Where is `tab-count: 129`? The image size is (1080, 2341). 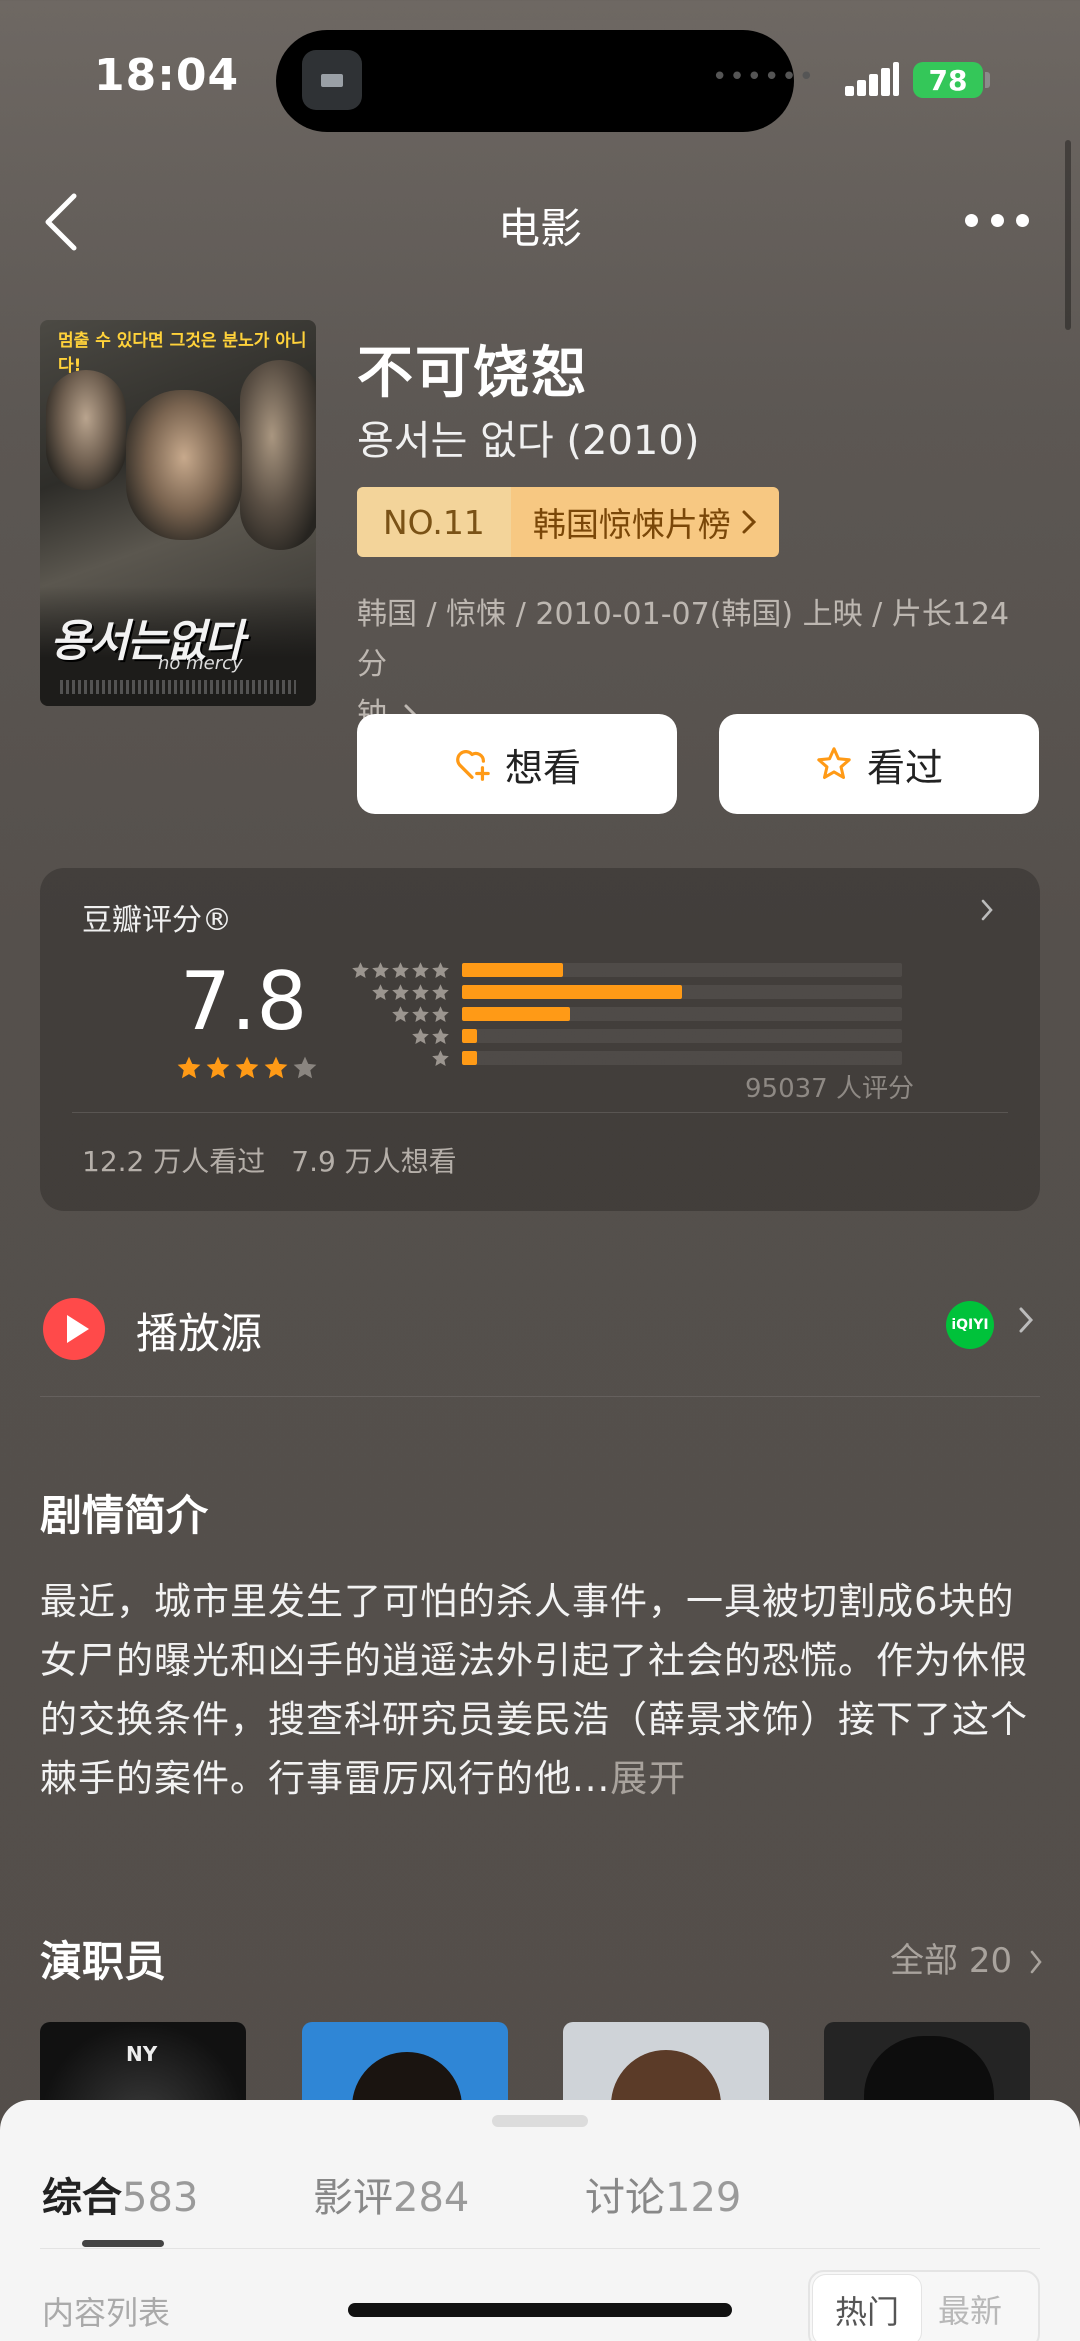
tab-count: 129 is located at coordinates (703, 2198).